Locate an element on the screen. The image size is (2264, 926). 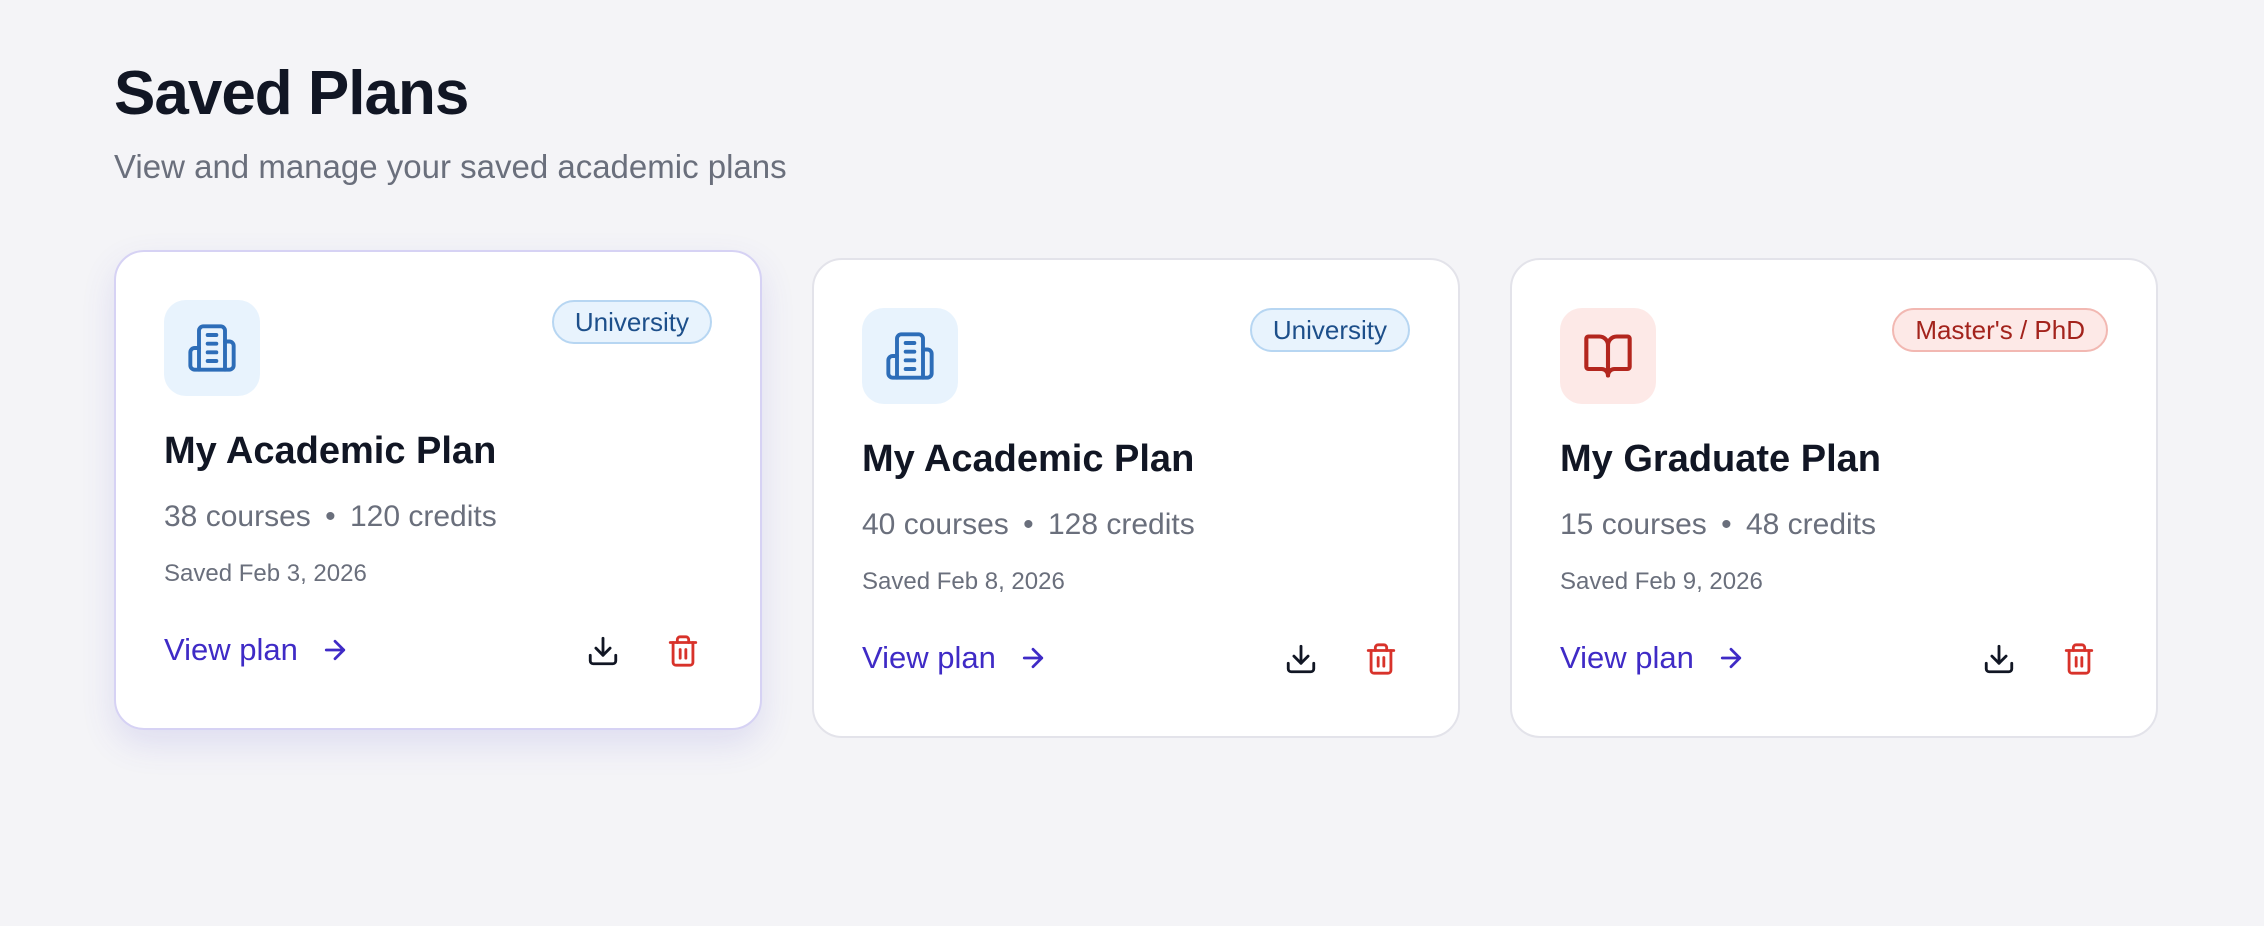
book-icon is located at coordinates (1608, 356).